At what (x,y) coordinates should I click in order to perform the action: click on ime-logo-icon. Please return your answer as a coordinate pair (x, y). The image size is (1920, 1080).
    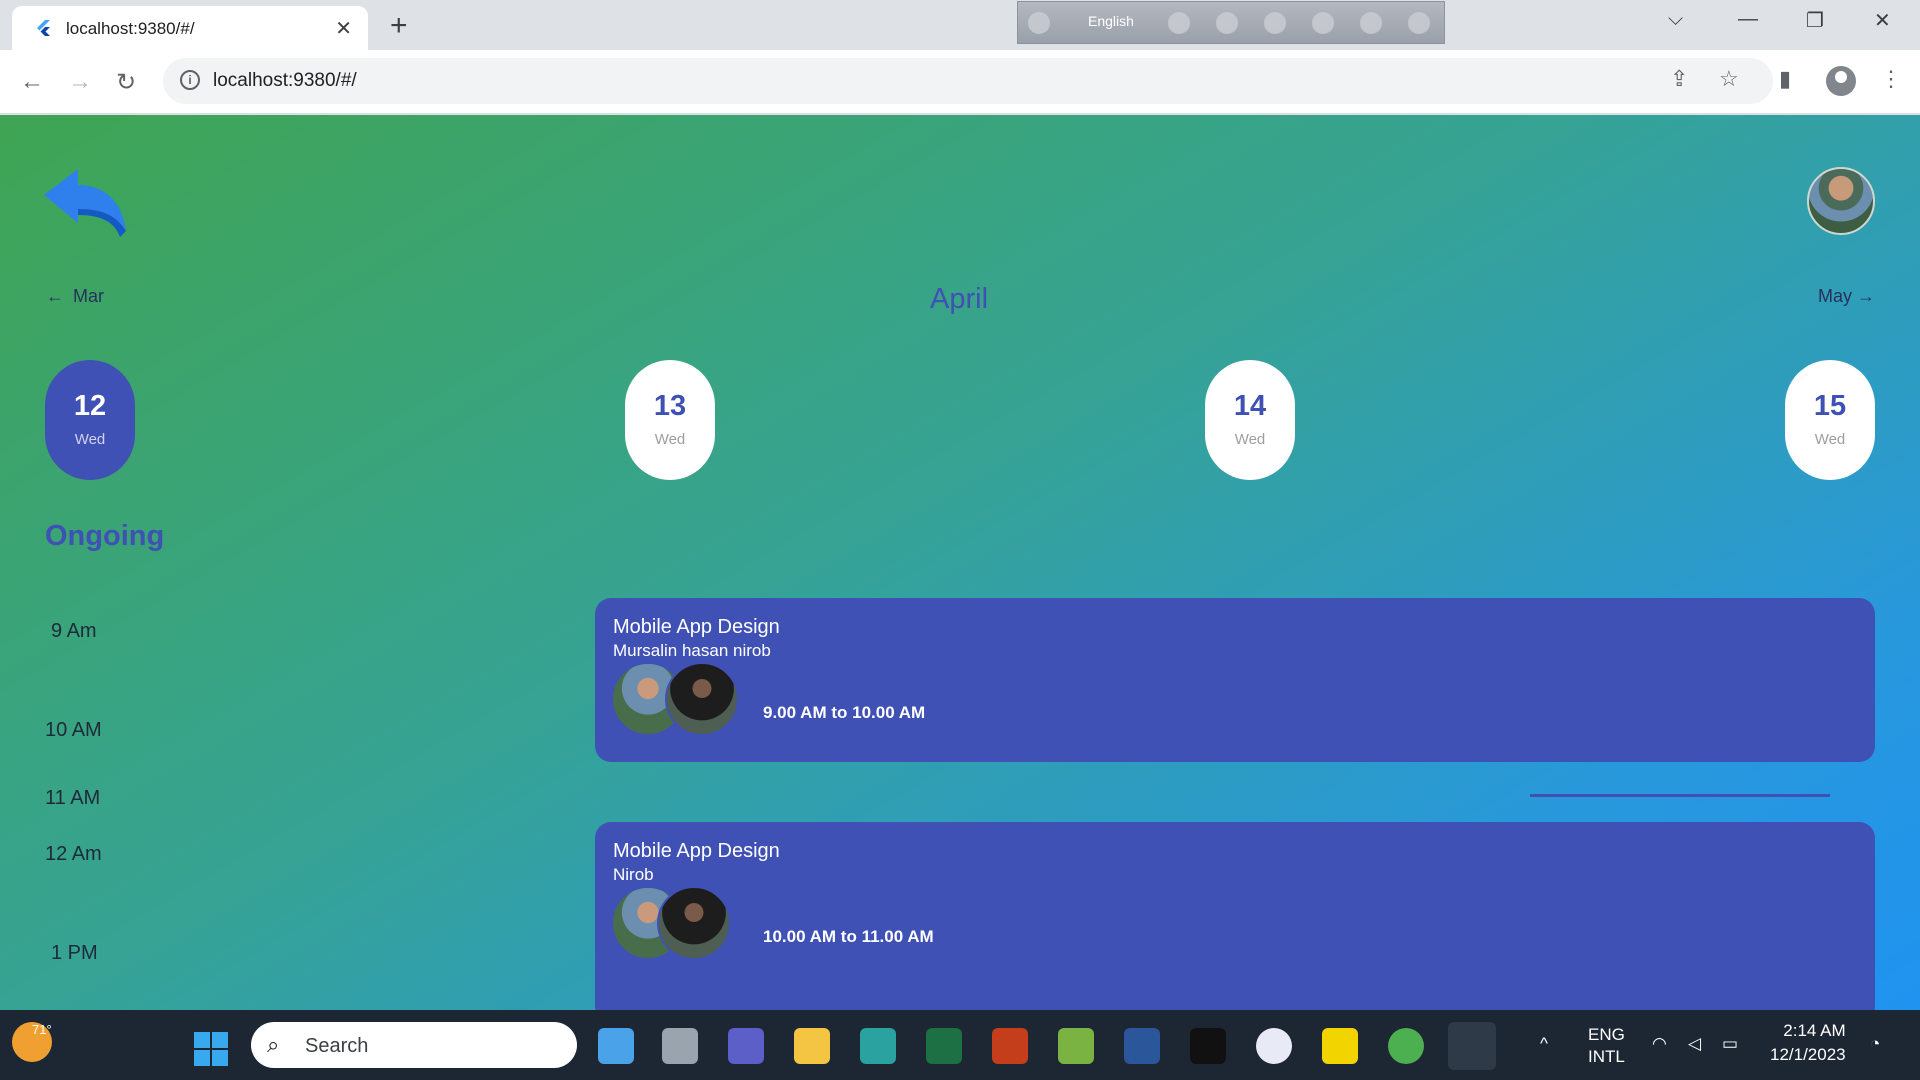
    Looking at the image, I should click on (1039, 23).